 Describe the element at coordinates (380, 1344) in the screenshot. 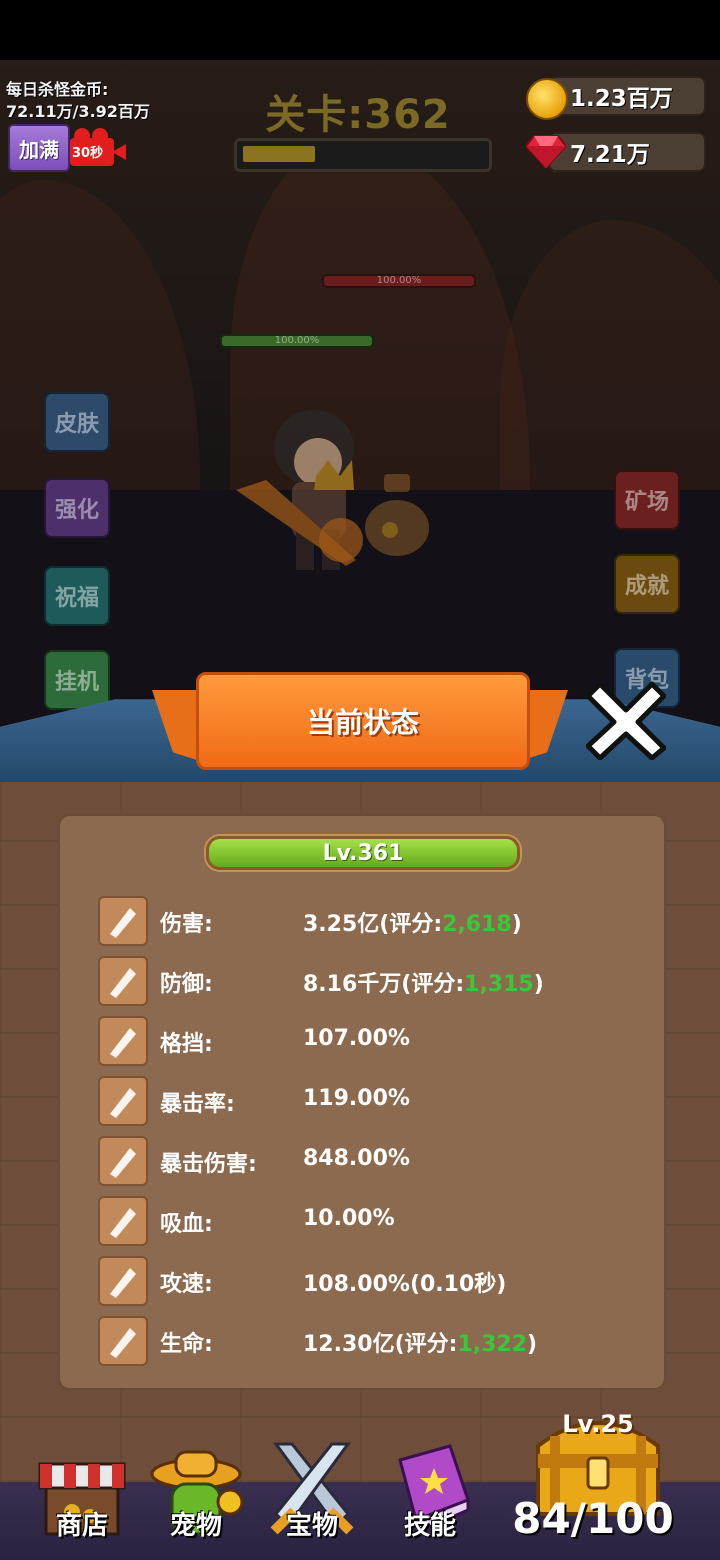

I see `stat-value-text: 12.30亿(评分:` at that location.